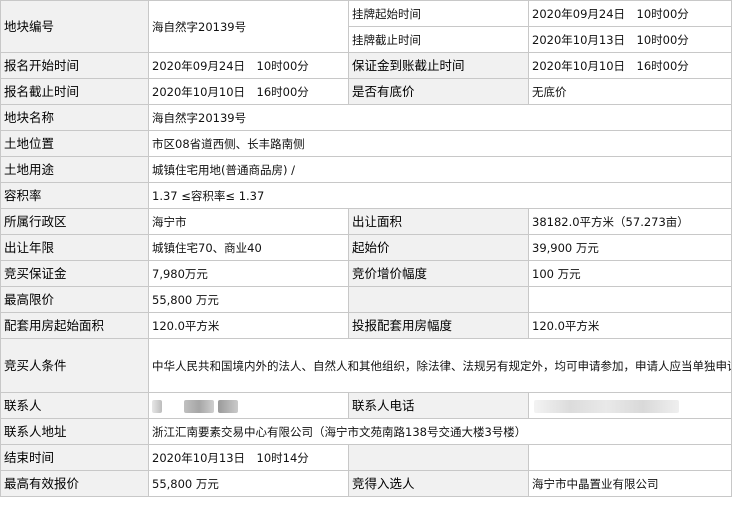  Describe the element at coordinates (74, 195) in the screenshot. I see `plot-ratio-label: 容积率` at that location.